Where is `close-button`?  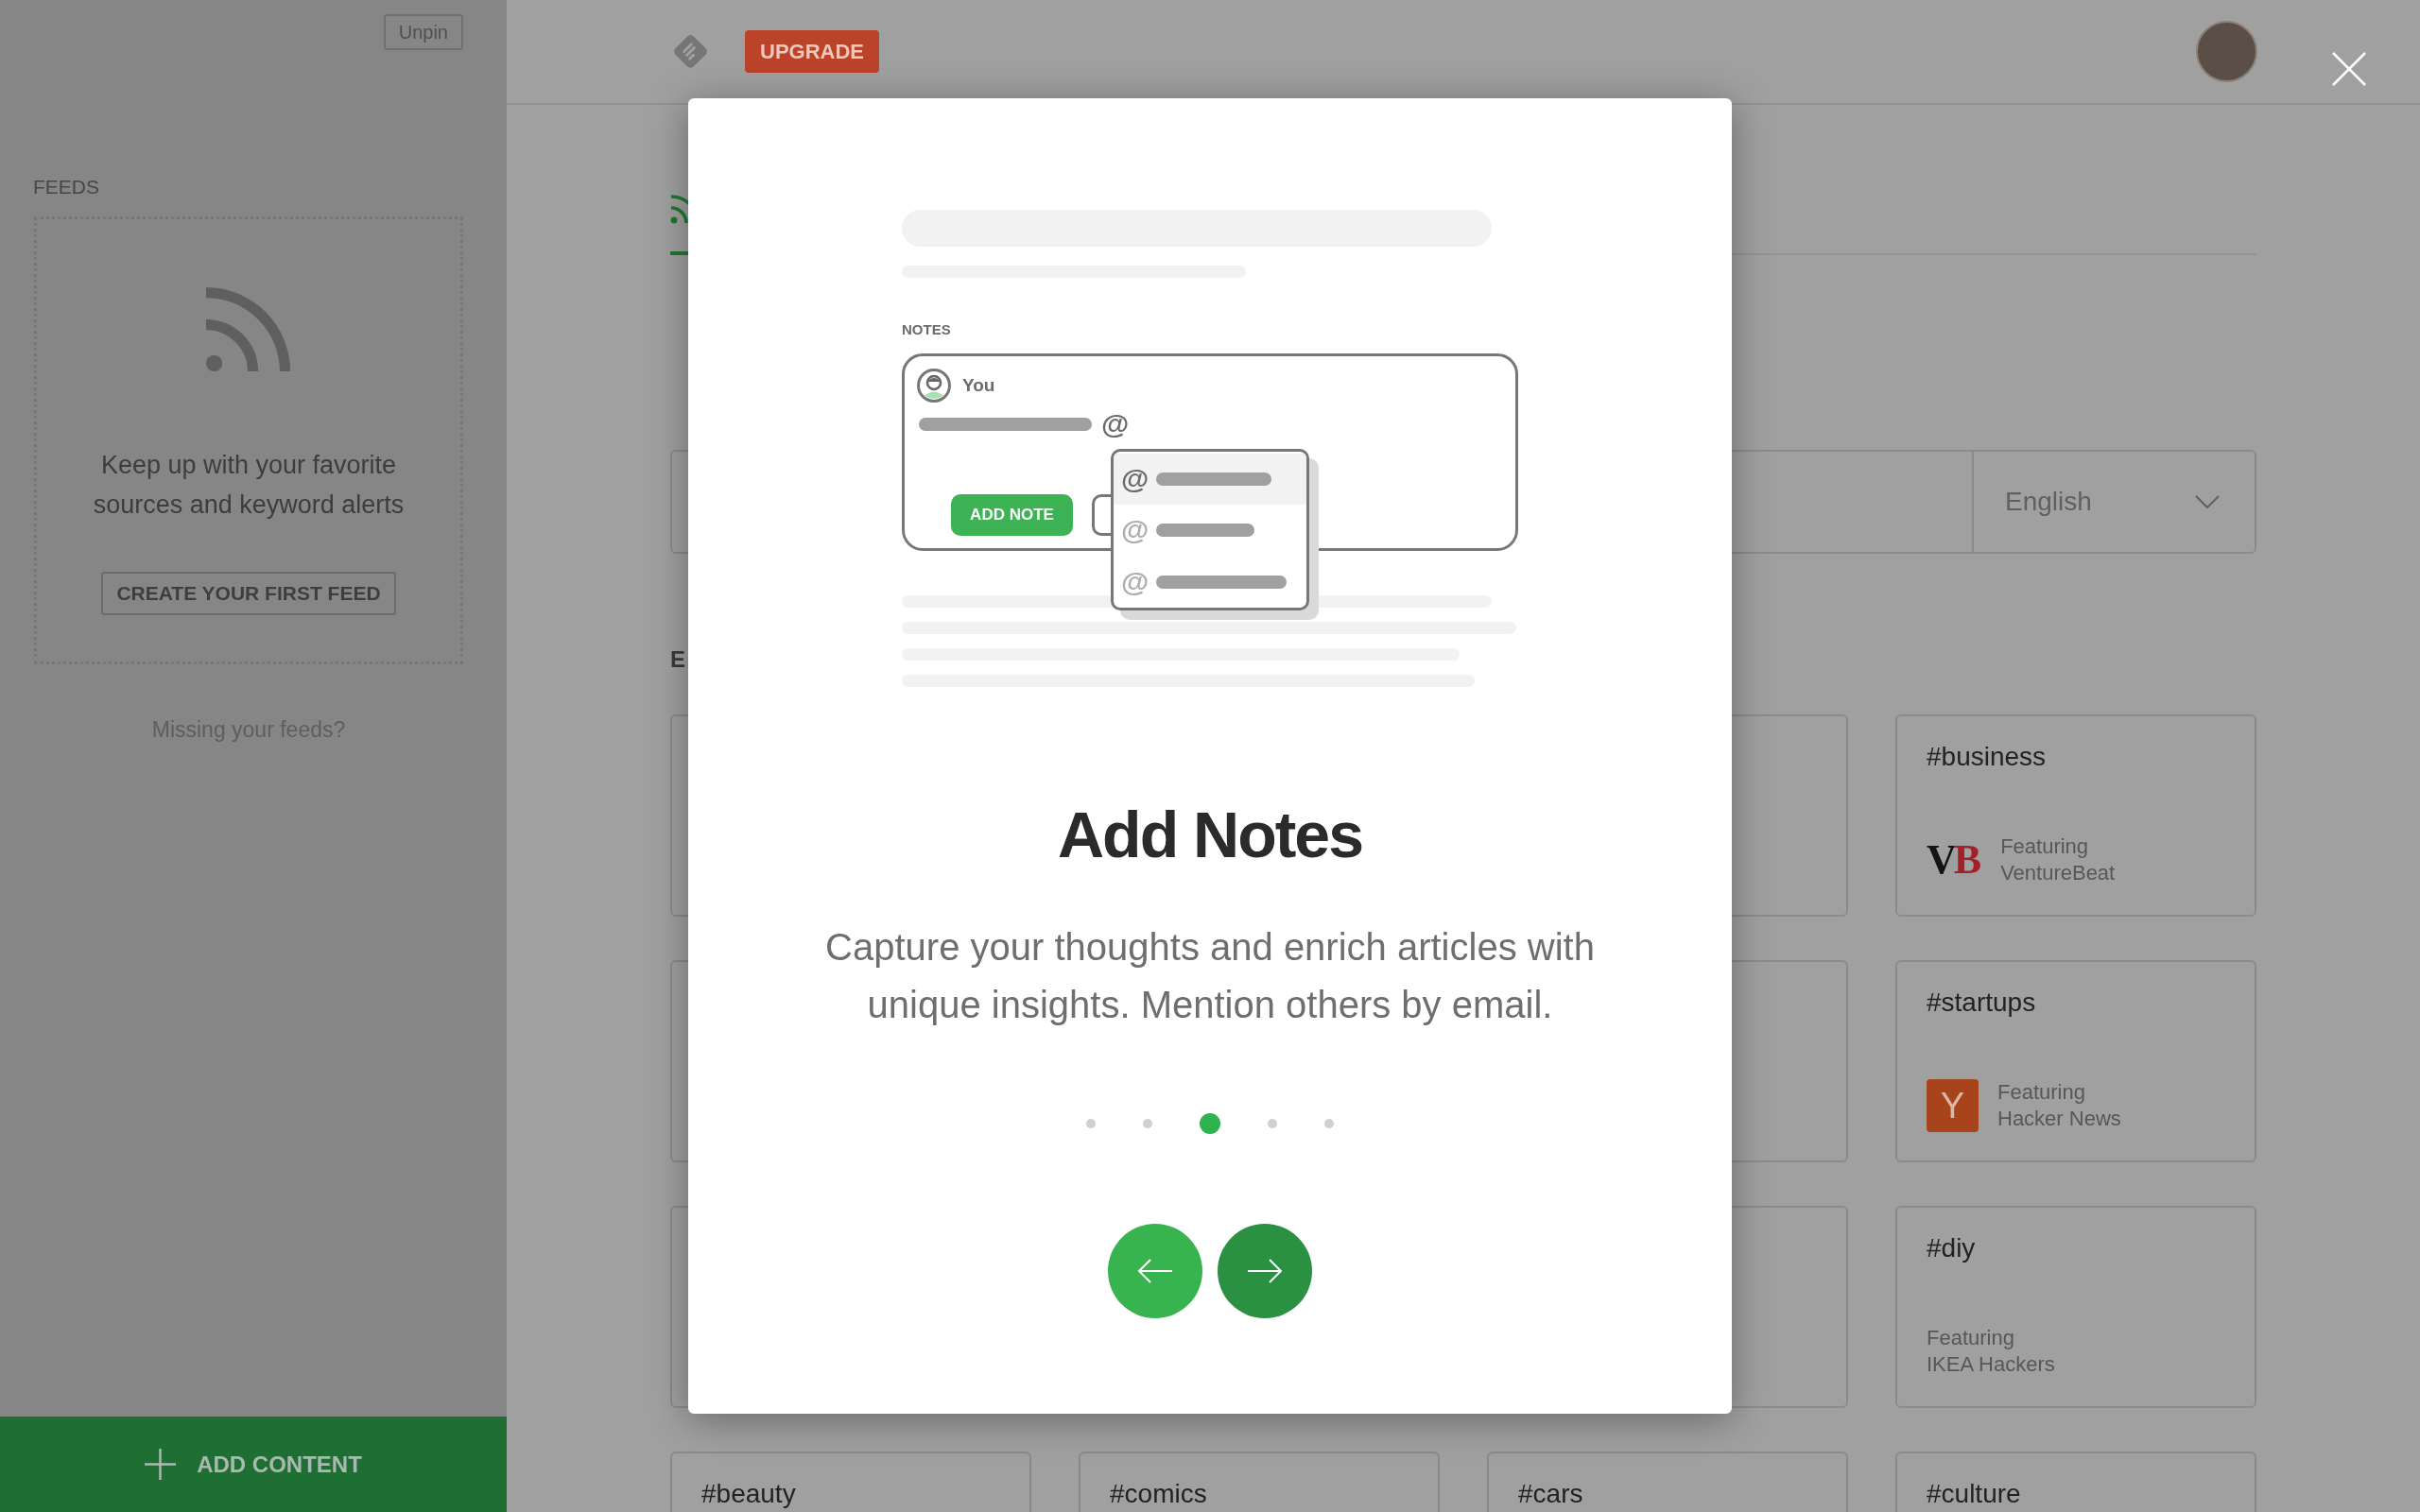
close-button is located at coordinates (2349, 69).